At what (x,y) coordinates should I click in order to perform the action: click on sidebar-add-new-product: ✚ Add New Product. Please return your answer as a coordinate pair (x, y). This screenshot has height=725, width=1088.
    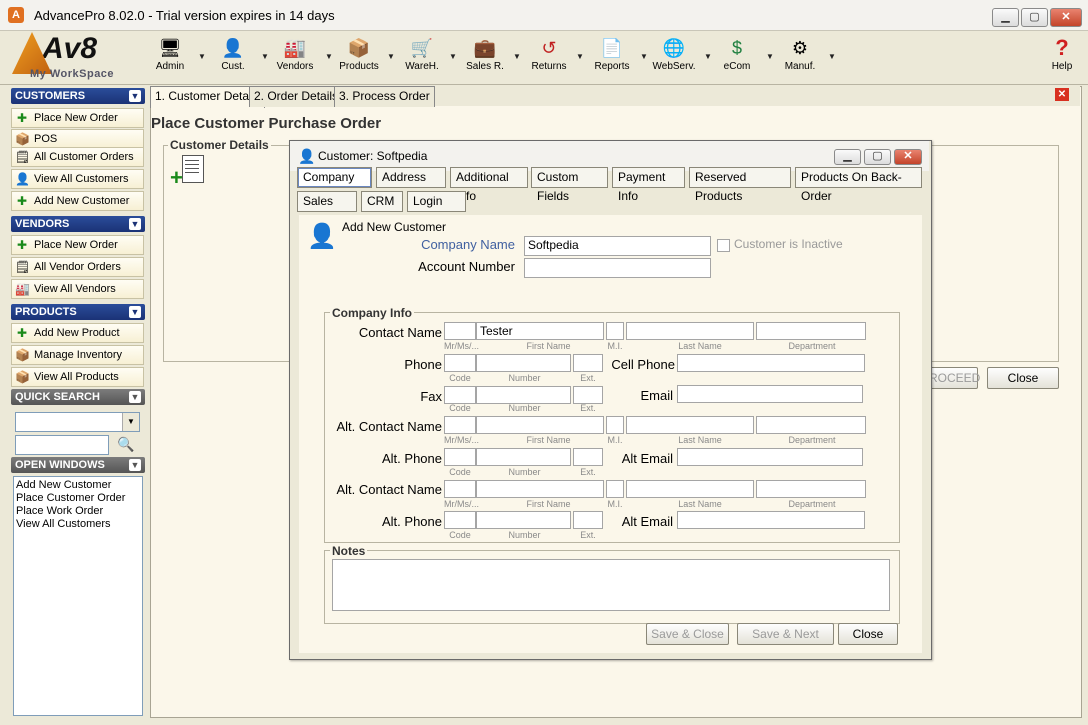
    Looking at the image, I should click on (77, 333).